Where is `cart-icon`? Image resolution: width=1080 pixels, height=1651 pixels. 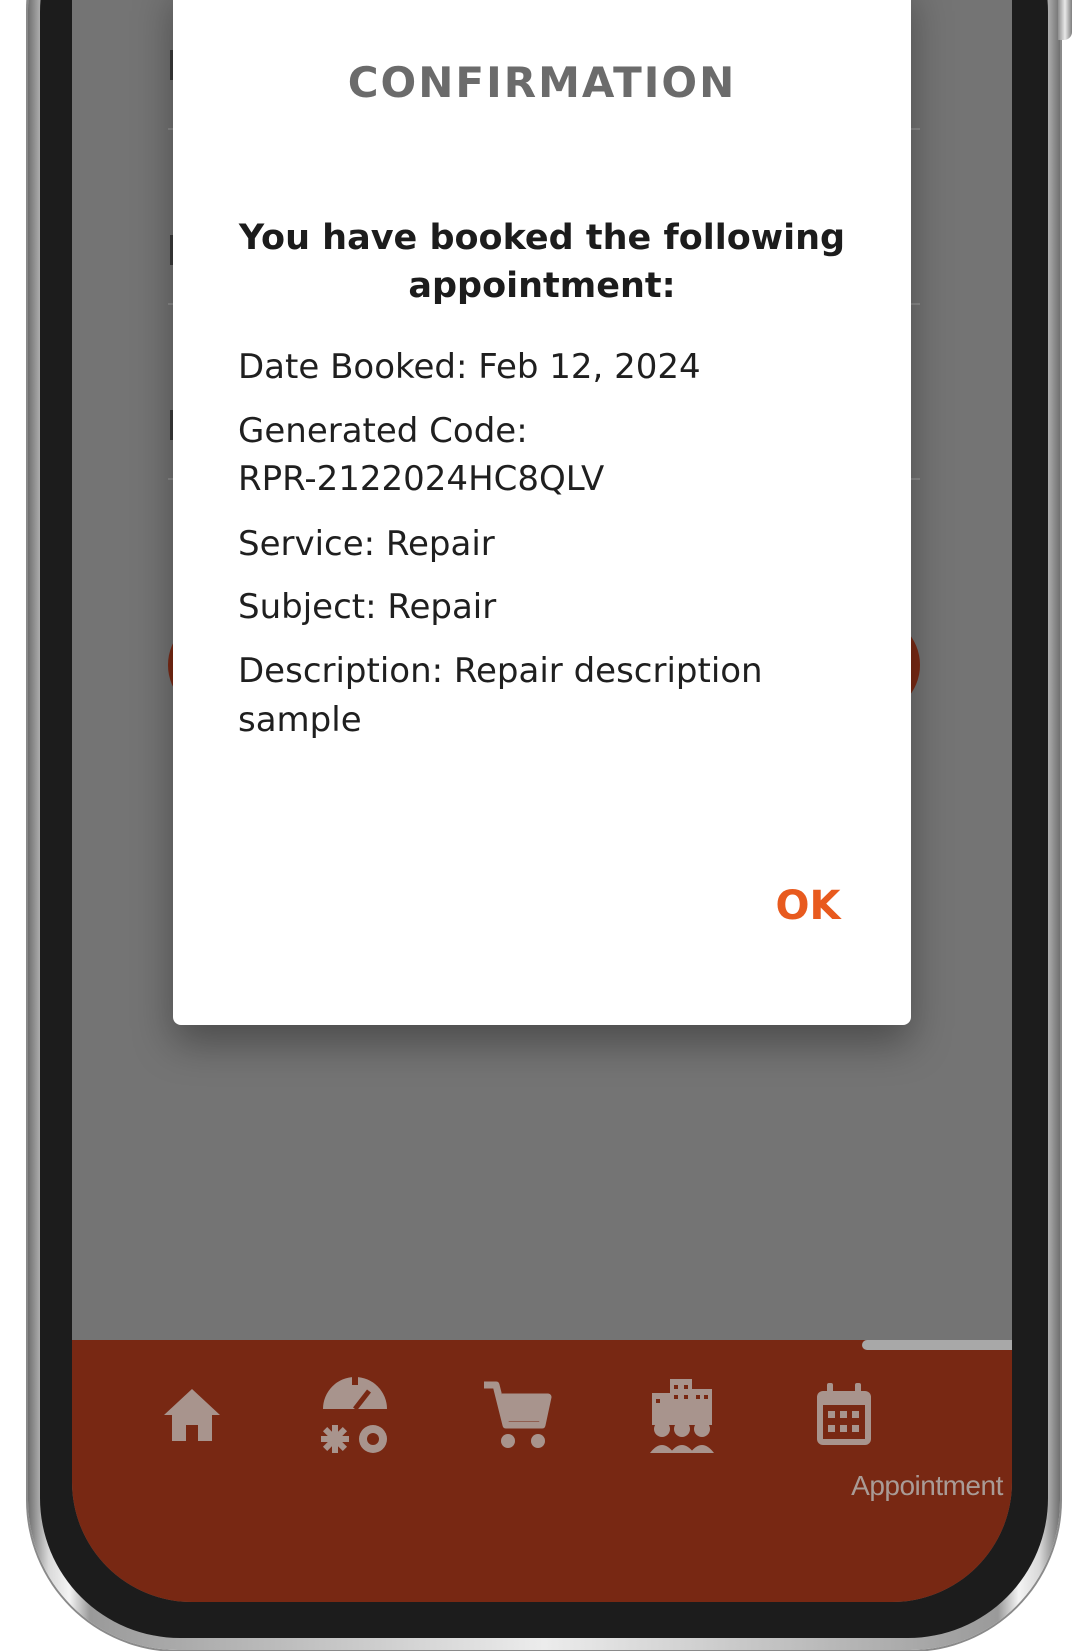
cart-icon is located at coordinates (518, 1414).